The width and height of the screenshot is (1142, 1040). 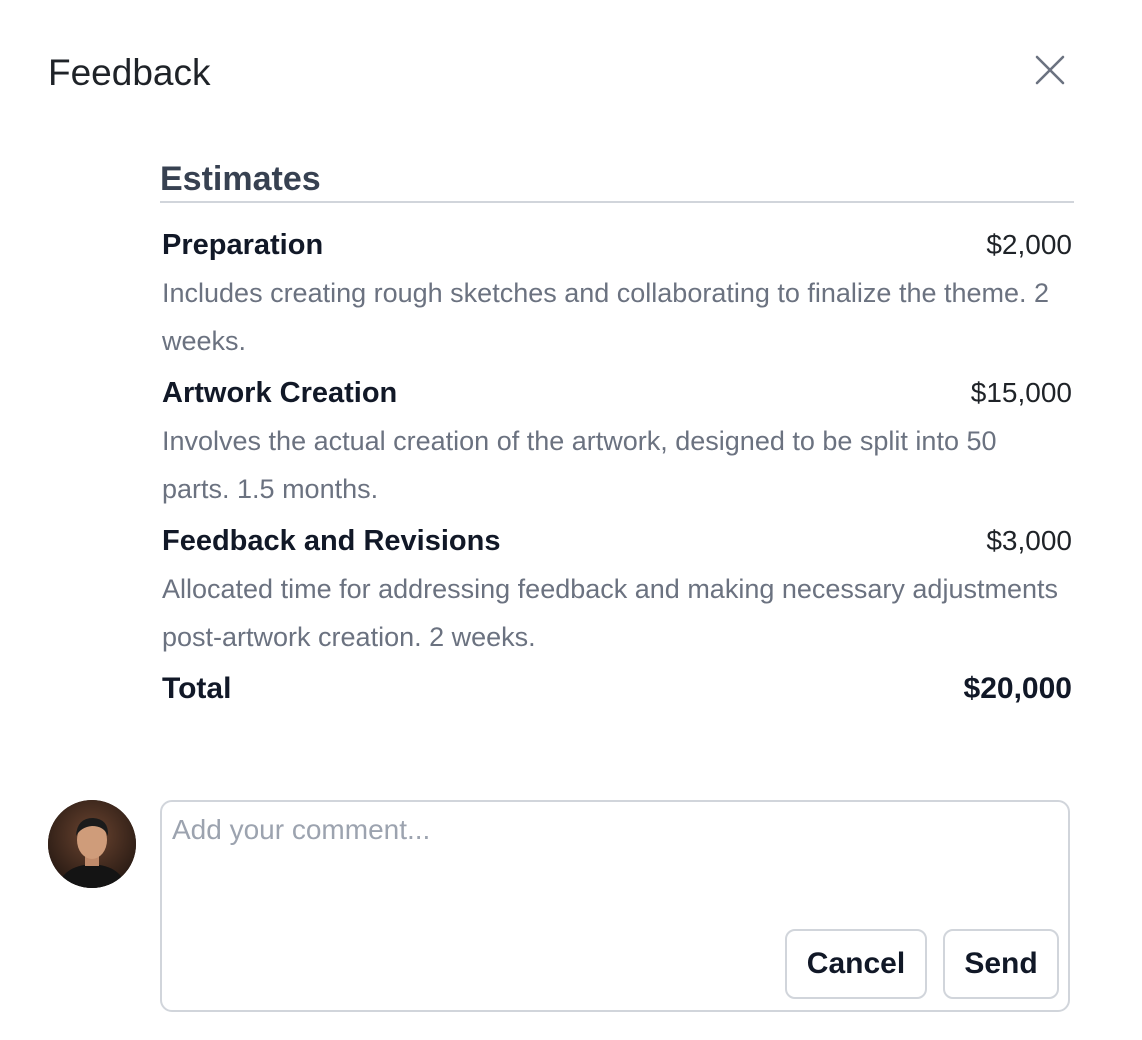 What do you see at coordinates (129, 72) in the screenshot?
I see `dialog-title: Feedback` at bounding box center [129, 72].